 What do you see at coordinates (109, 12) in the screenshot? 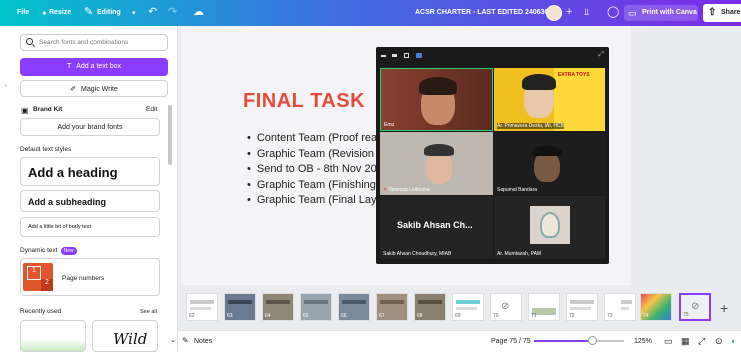
I see `editing-mode-button: Editing` at bounding box center [109, 12].